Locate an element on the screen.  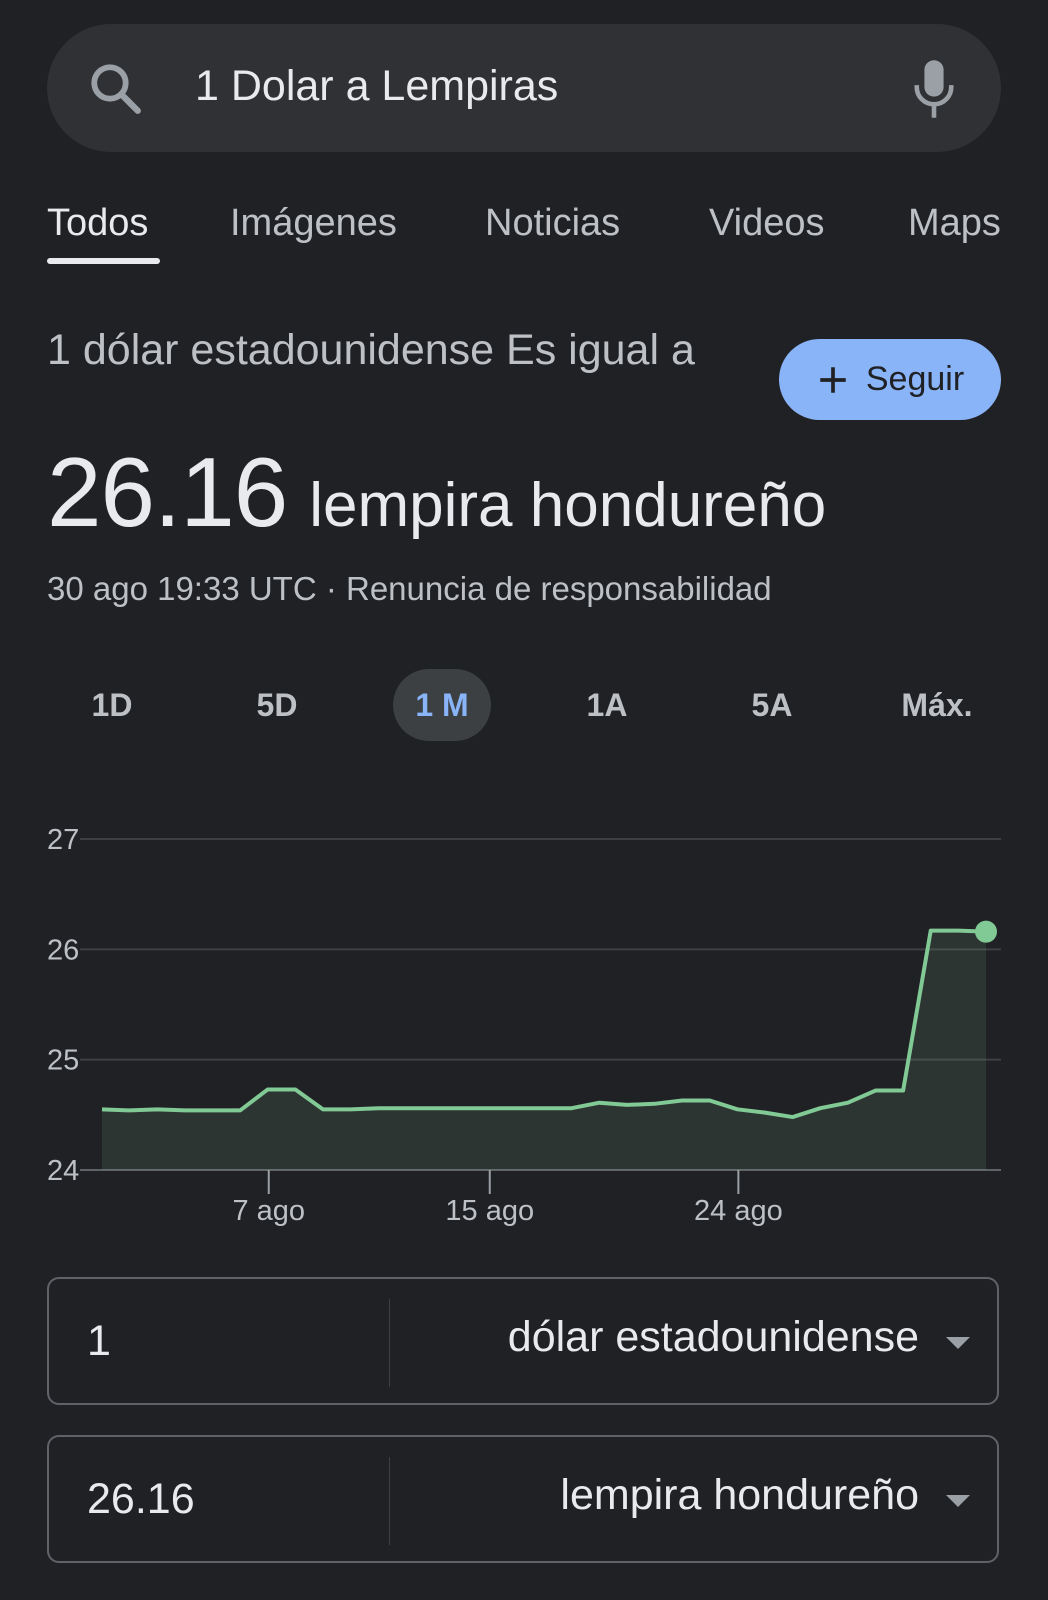
search-bar: 1 Dolar a Lempiras is located at coordinates (524, 88).